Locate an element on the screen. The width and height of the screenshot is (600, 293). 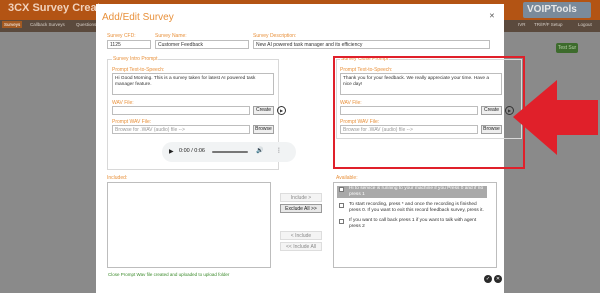
voiptools-logo: VOIPTools is located at coordinates (557, 10).